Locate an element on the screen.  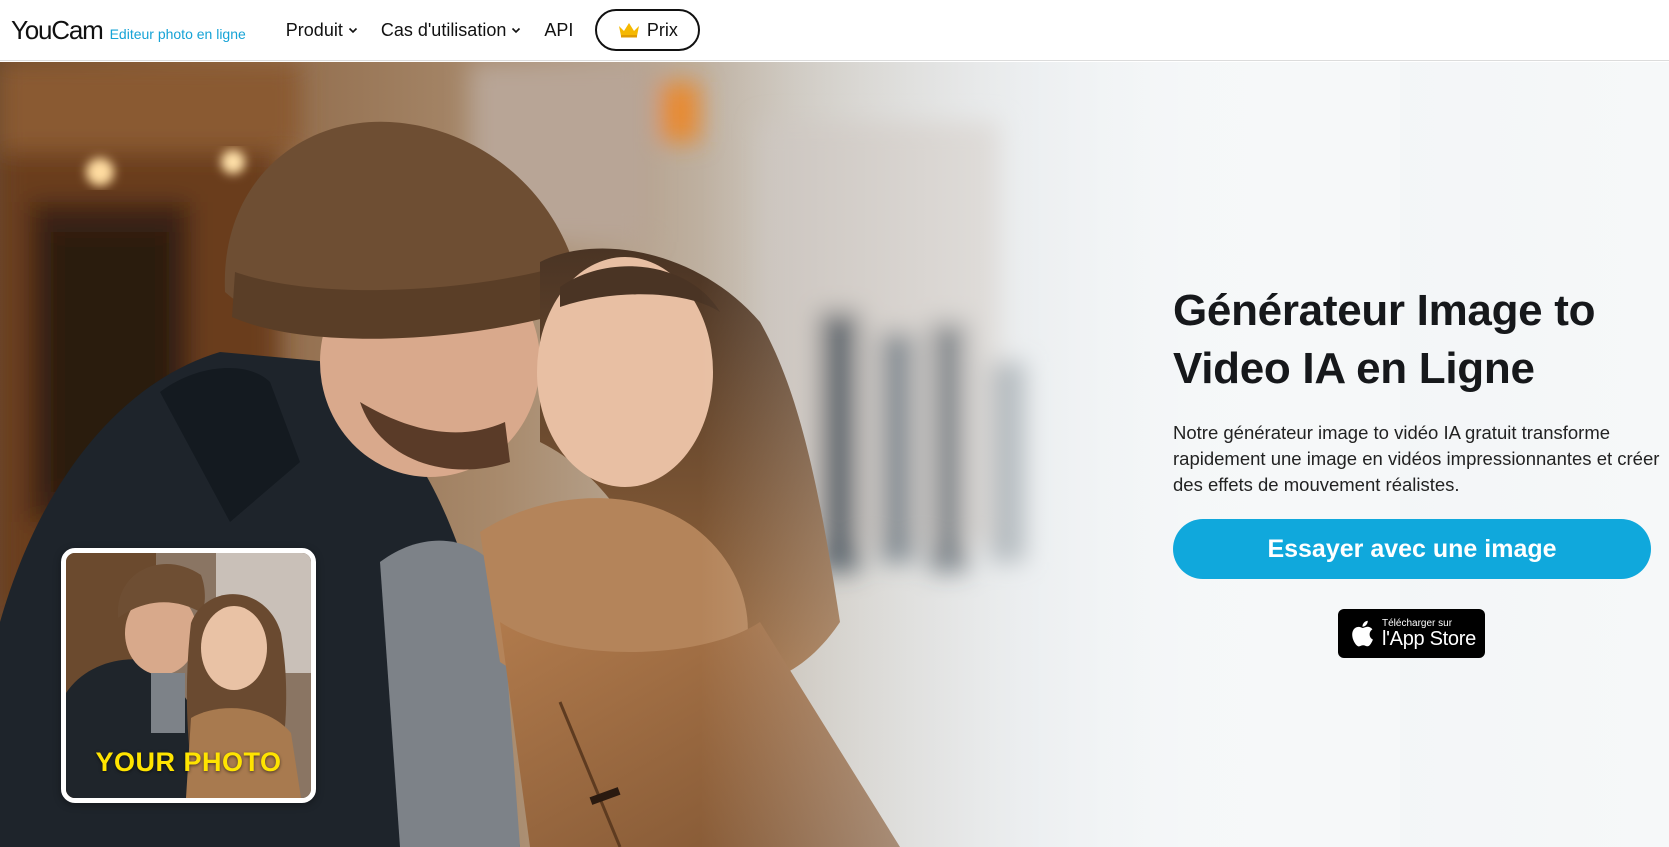
apple-icon is located at coordinates (1362, 633).